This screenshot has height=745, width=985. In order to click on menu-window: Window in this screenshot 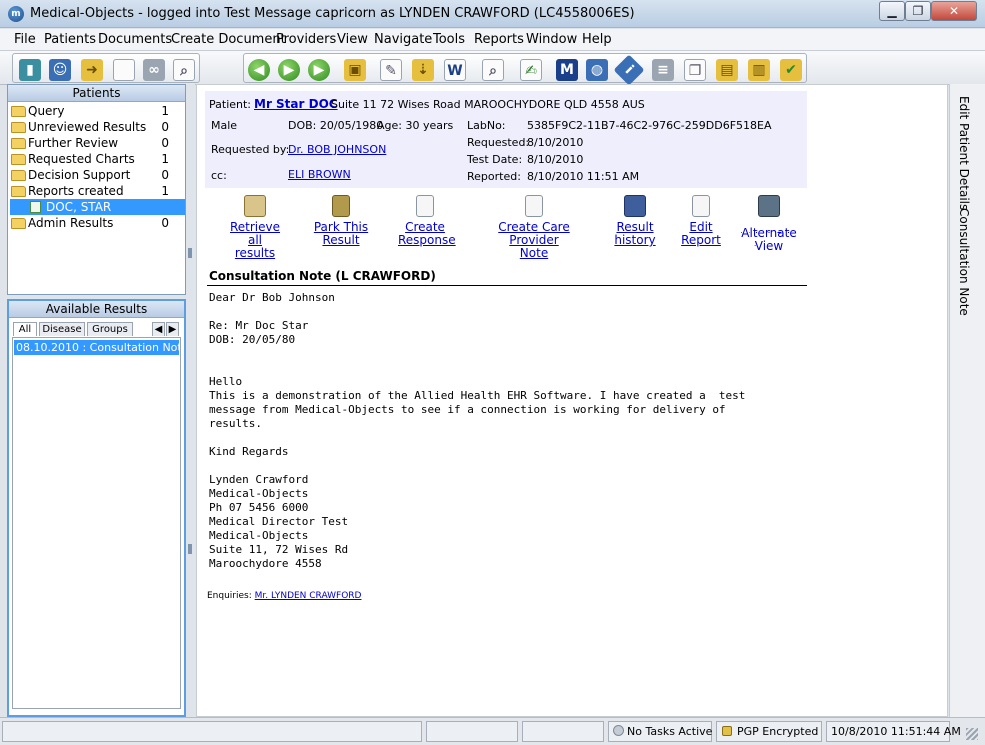, I will do `click(551, 39)`.